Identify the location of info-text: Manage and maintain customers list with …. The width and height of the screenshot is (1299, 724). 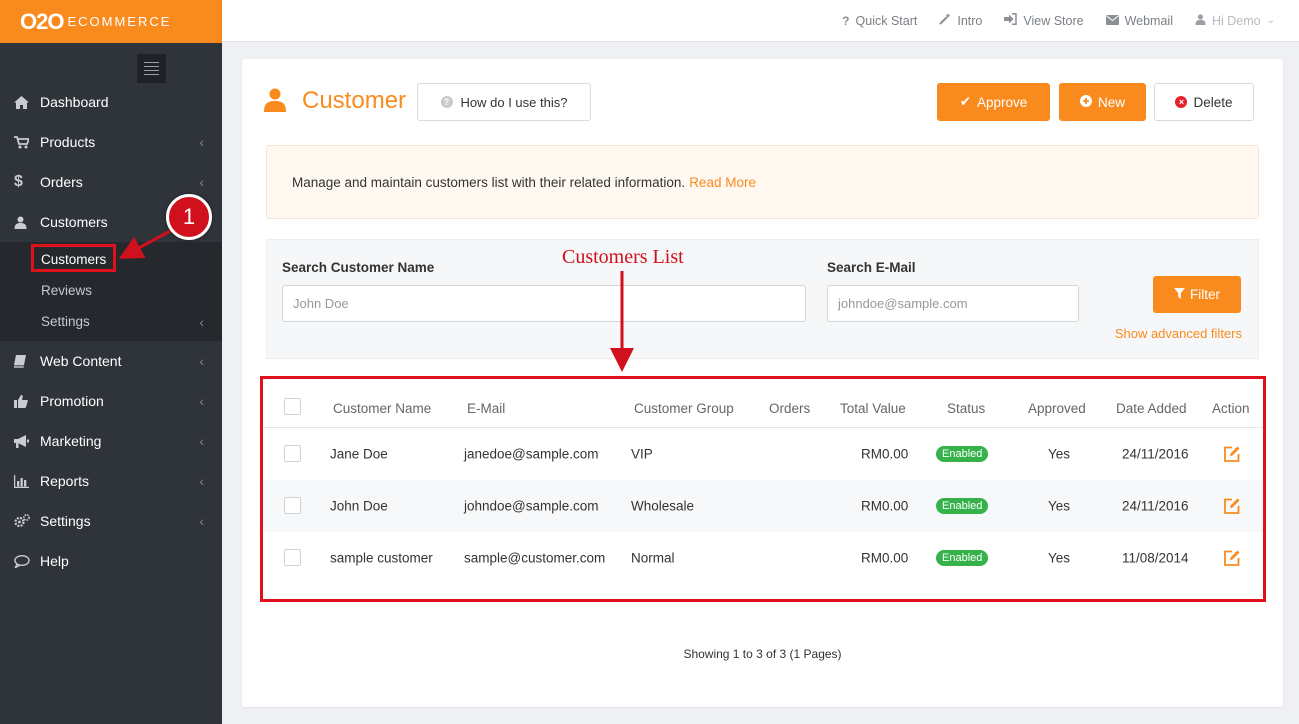
(489, 182).